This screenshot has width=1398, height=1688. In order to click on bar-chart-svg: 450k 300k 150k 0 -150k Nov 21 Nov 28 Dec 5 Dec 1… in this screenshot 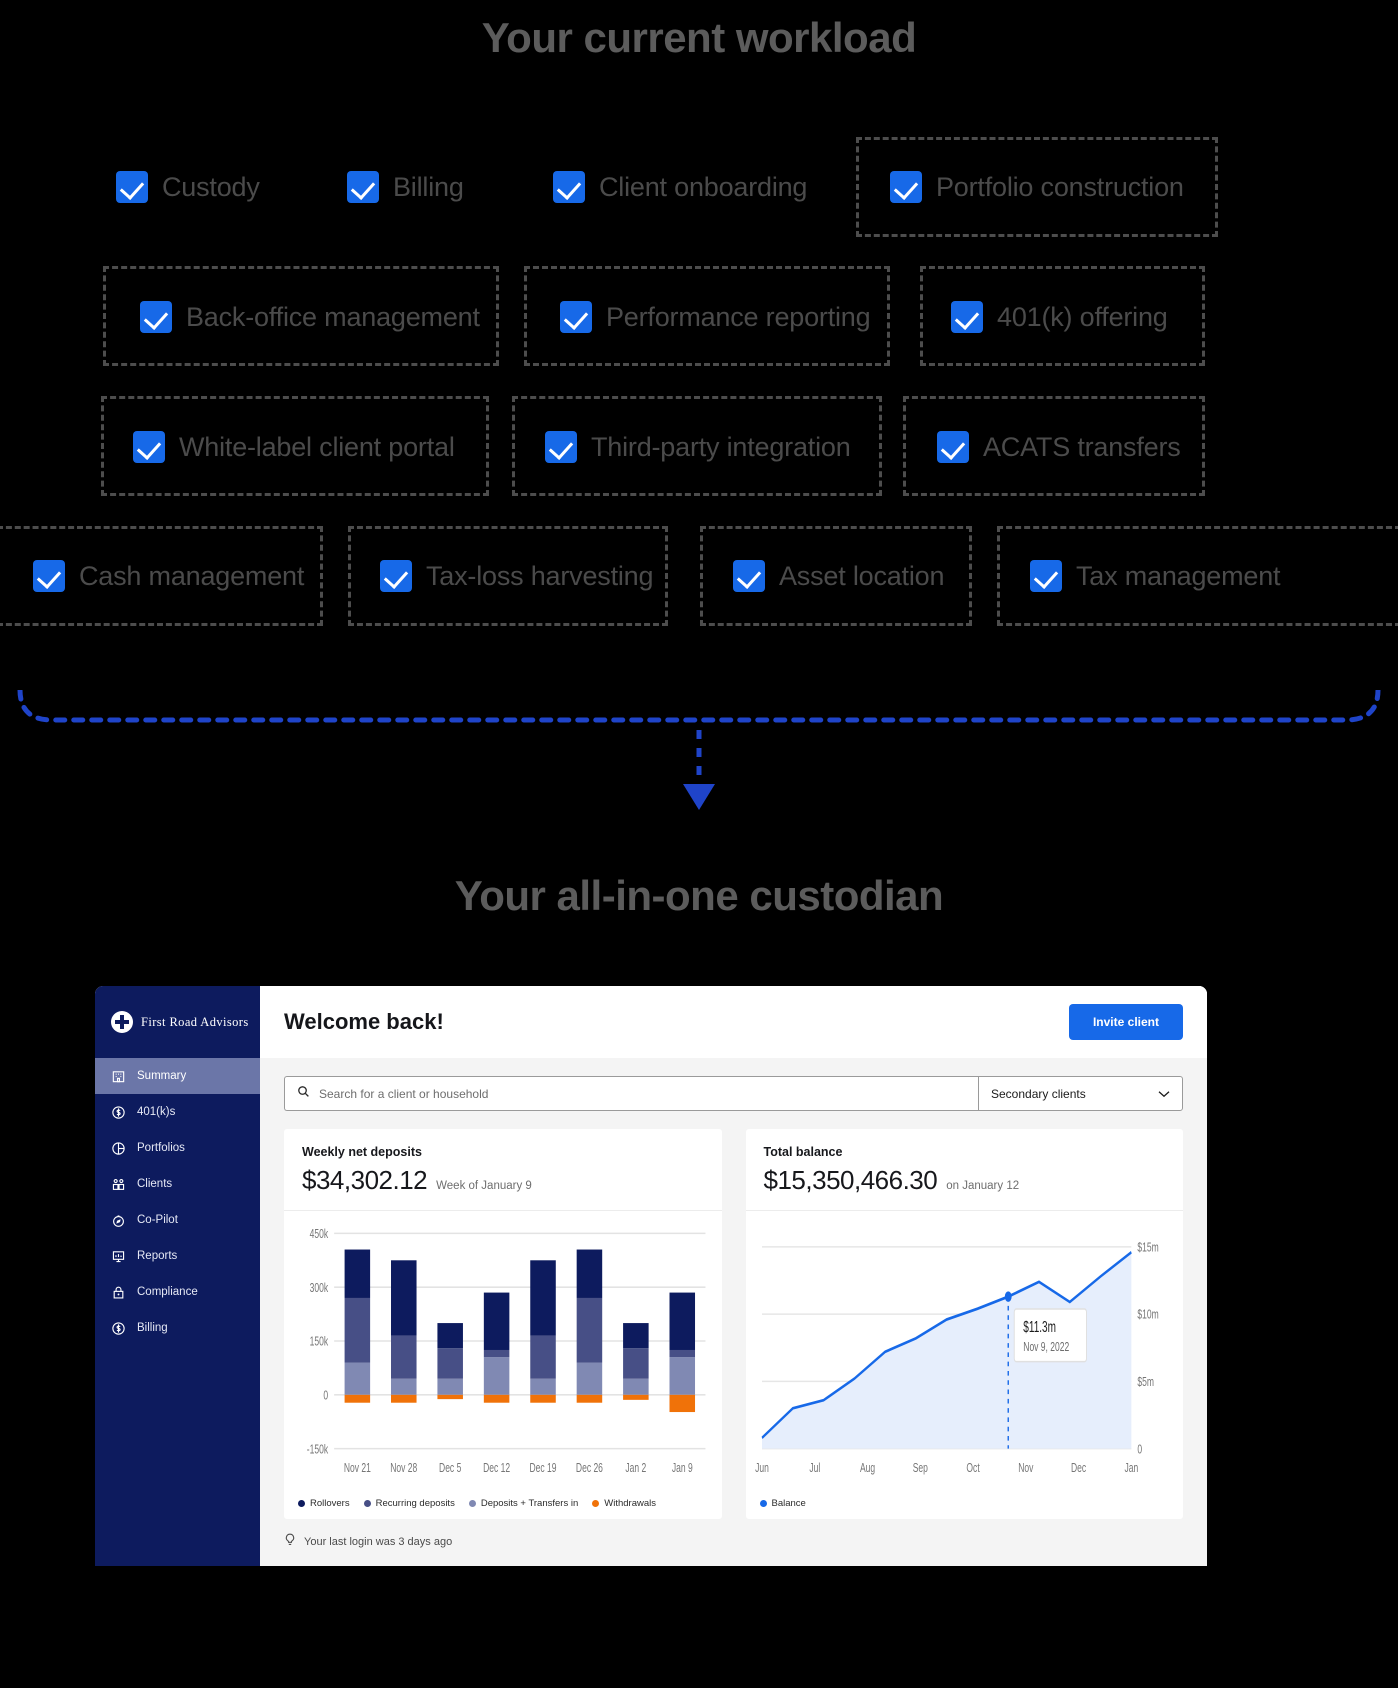, I will do `click(506, 1351)`.